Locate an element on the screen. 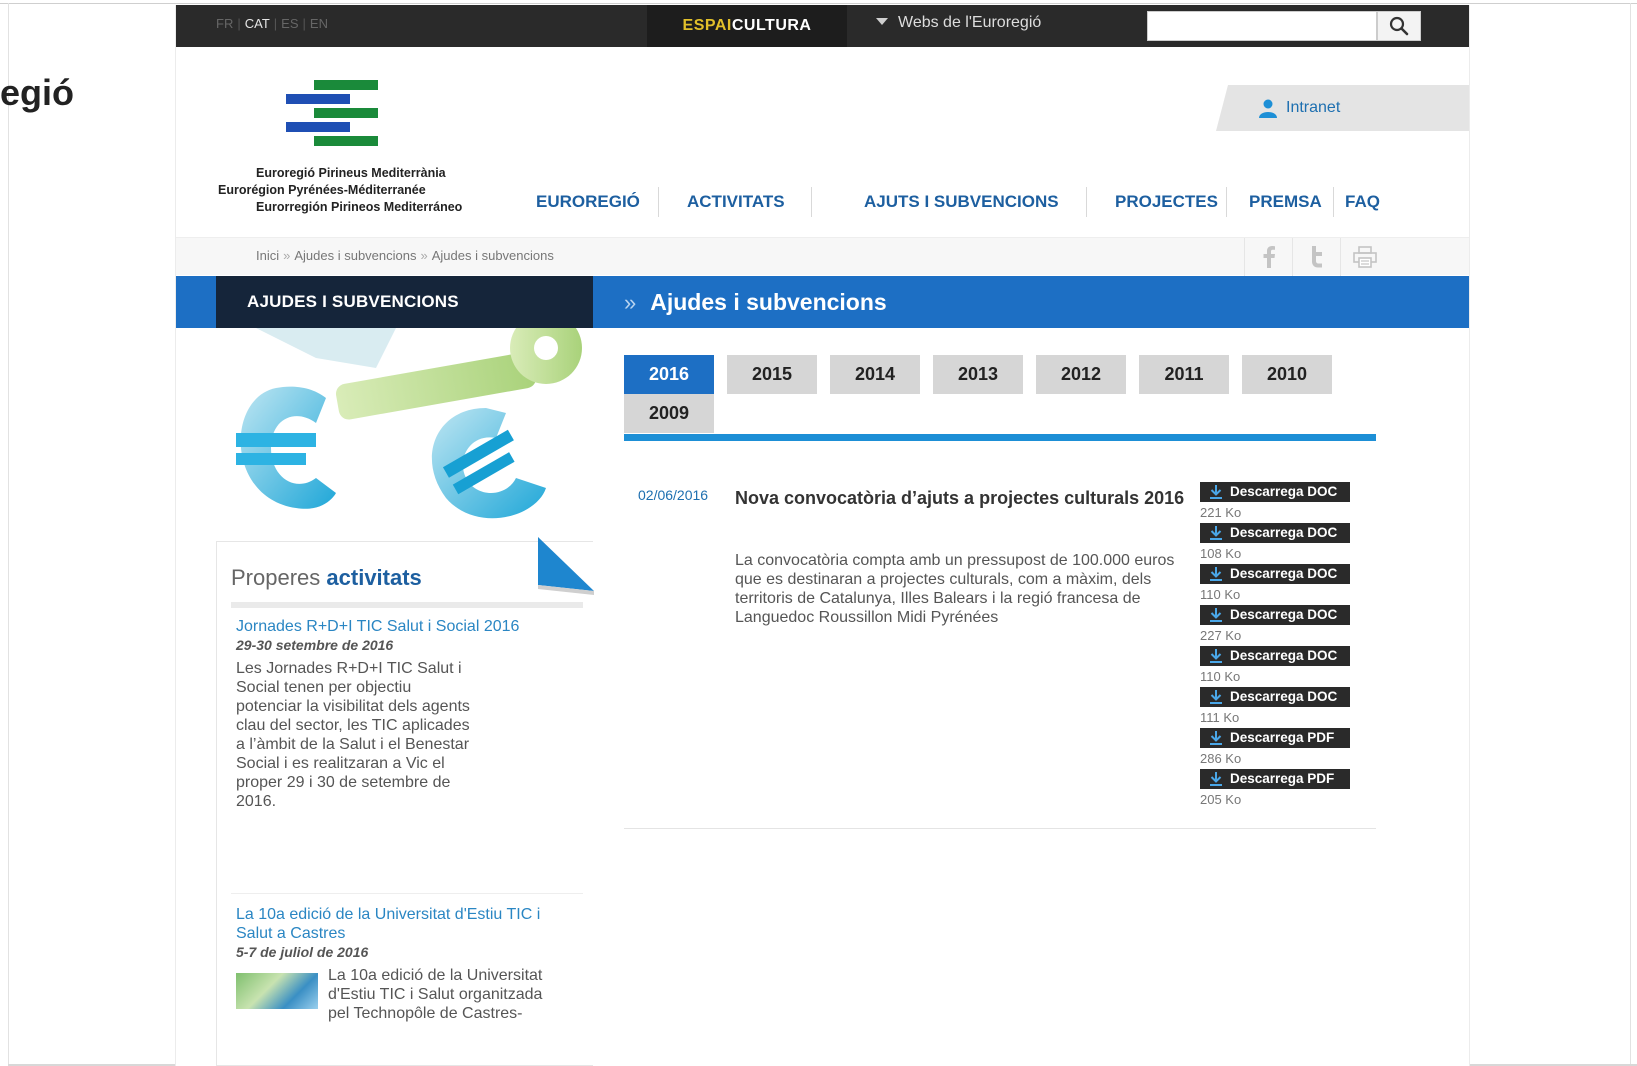 The width and height of the screenshot is (1637, 1066). event-title-link: Jornades R+D+I TIC Salut i Social 2016 is located at coordinates (396, 626).